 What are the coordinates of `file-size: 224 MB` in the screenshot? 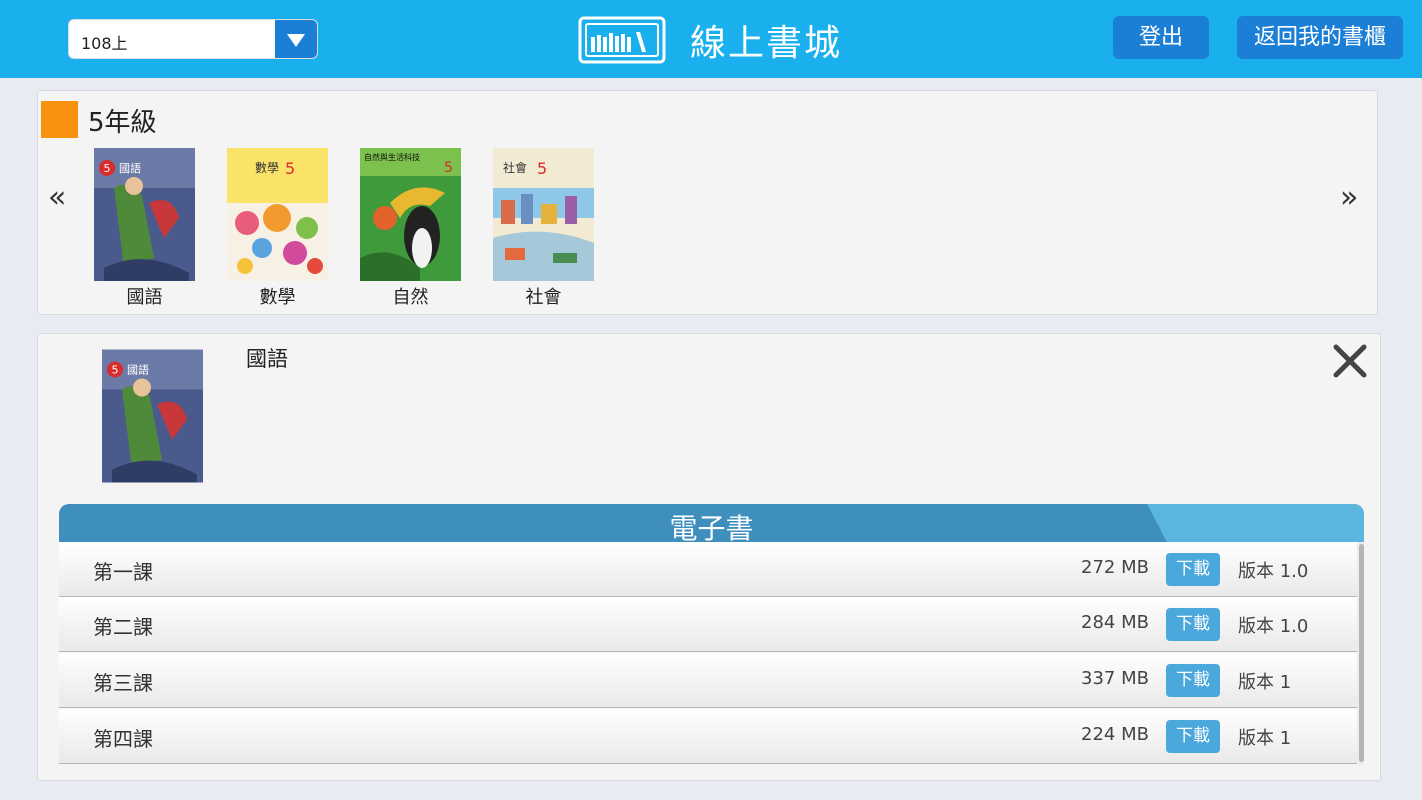 It's located at (1115, 734).